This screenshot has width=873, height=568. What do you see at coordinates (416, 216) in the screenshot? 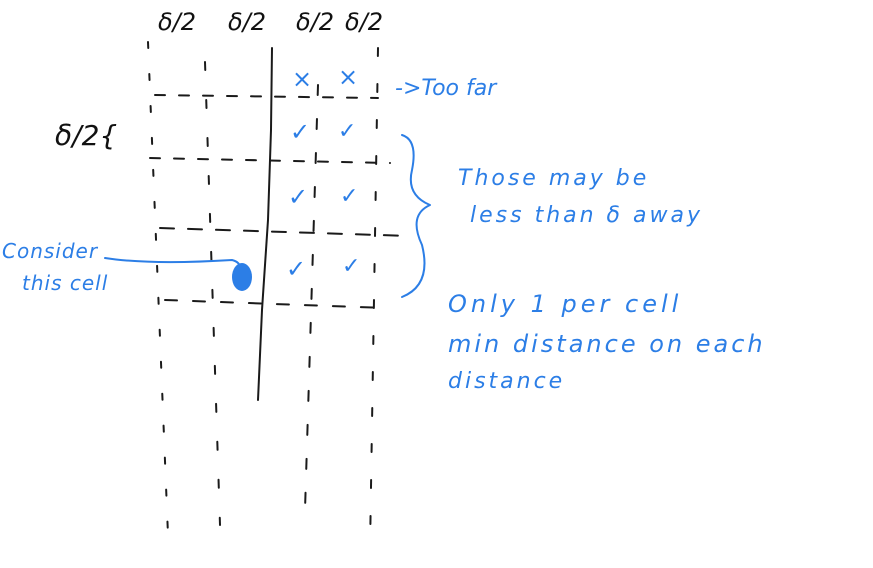
I see `brace-icon` at bounding box center [416, 216].